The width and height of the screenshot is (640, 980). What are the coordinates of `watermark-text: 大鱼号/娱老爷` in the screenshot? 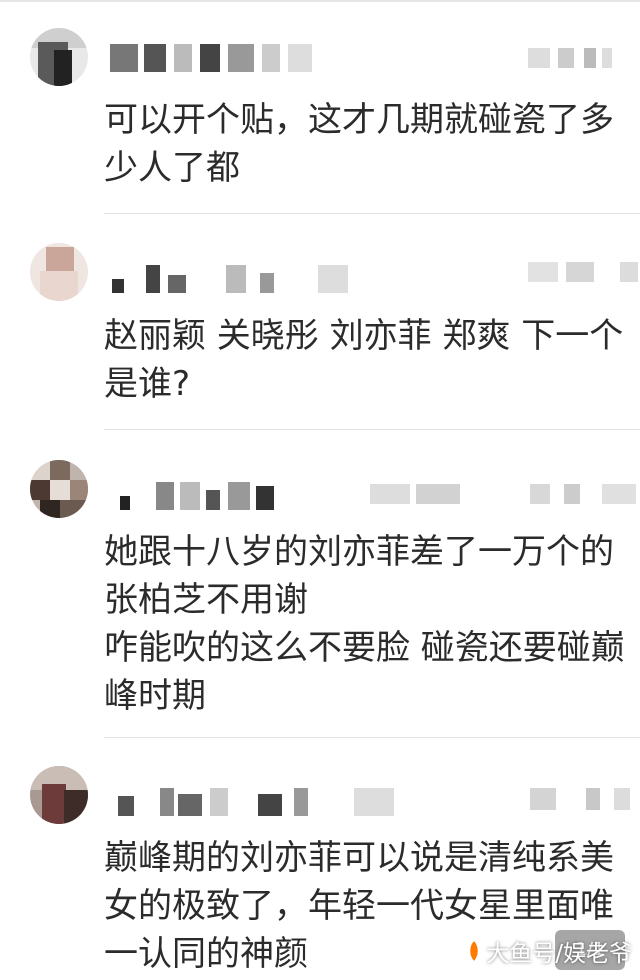 It's located at (559, 954).